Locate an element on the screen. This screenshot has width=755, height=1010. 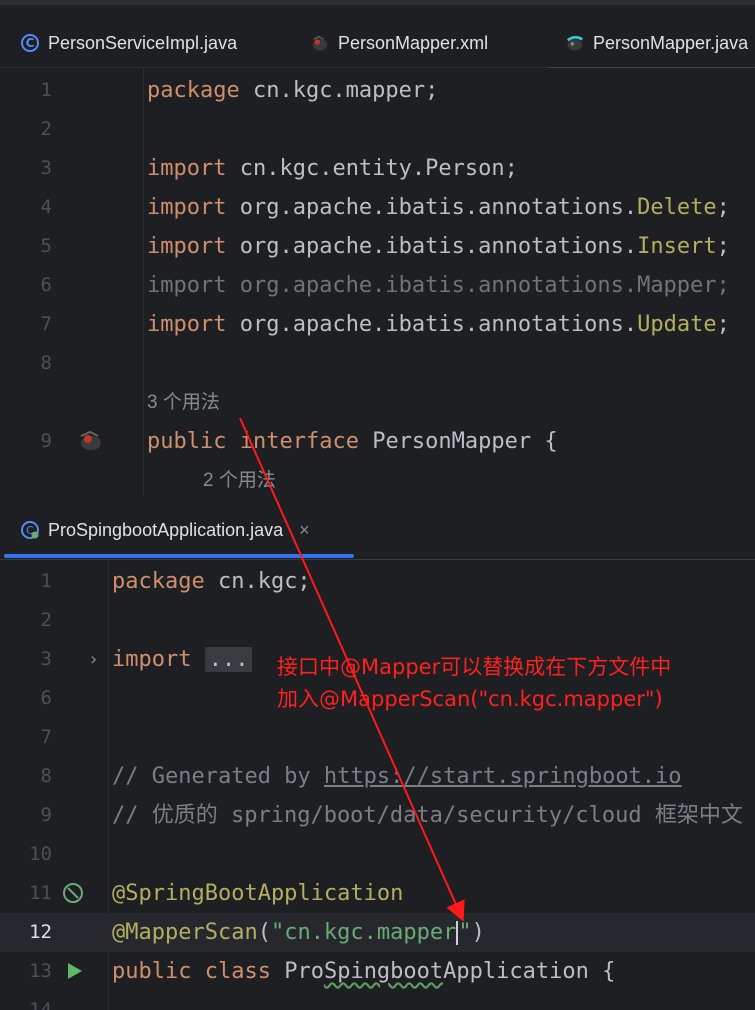
code-line: 7 is located at coordinates (377, 737).